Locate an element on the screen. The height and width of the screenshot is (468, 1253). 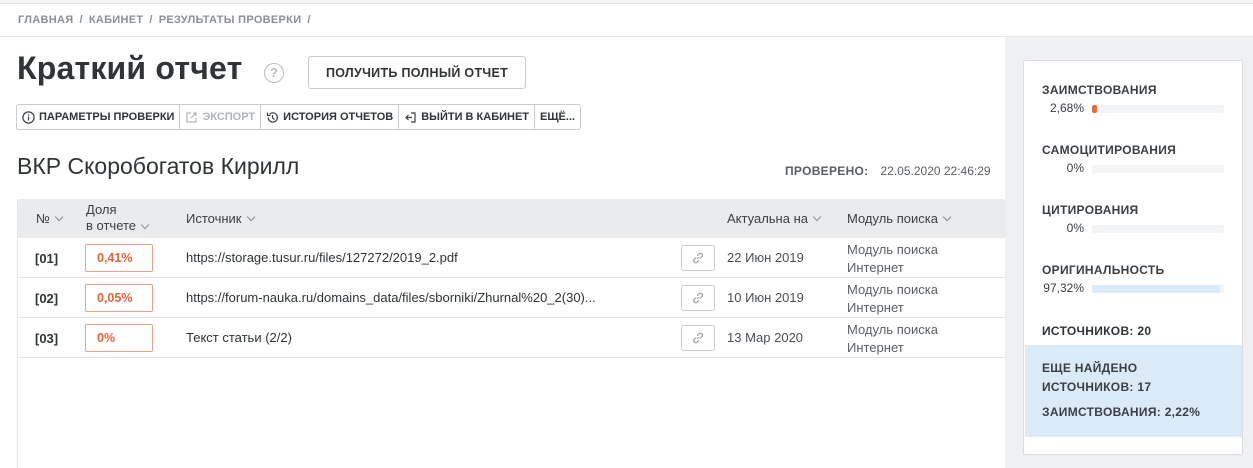
stat-selfcite-label: САМОЦИТИРОВАНИЯ is located at coordinates (1109, 150).